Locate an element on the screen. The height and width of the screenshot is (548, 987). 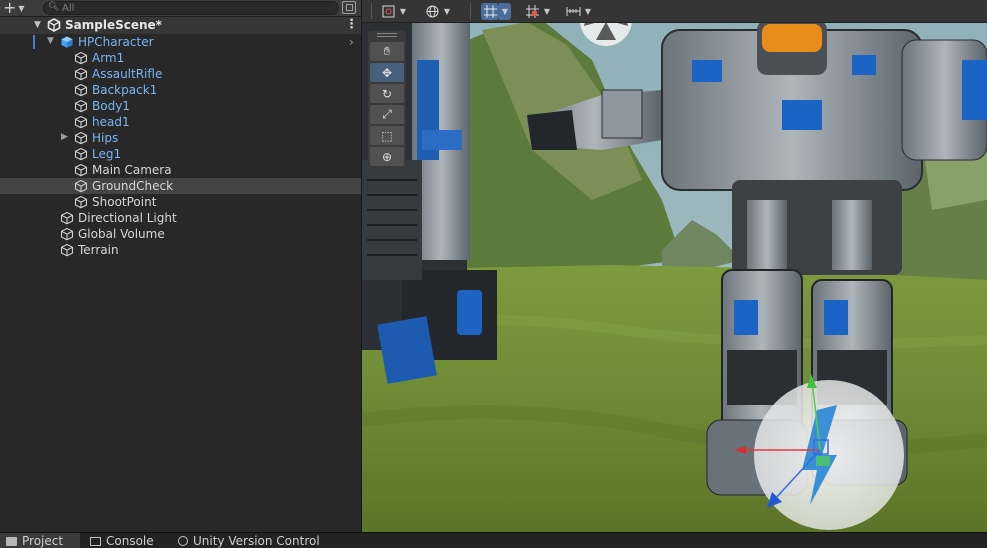
globe-icon is located at coordinates (432, 11).